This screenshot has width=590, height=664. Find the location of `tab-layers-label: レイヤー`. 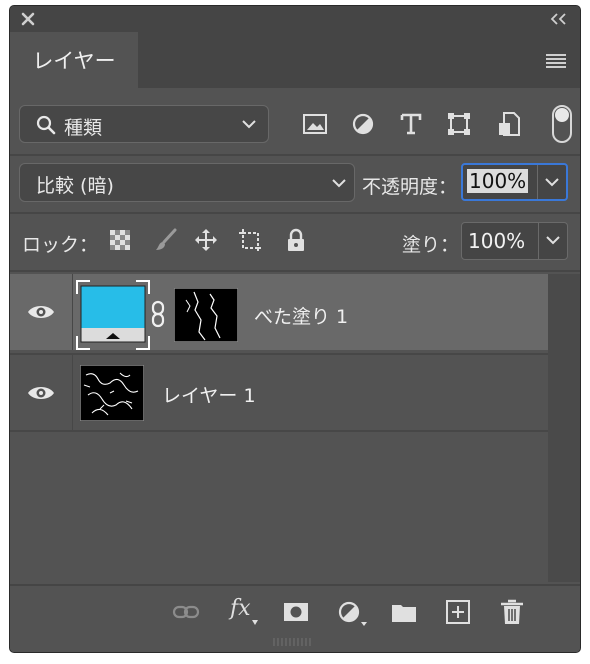

tab-layers-label: レイヤー is located at coordinates (74, 61).